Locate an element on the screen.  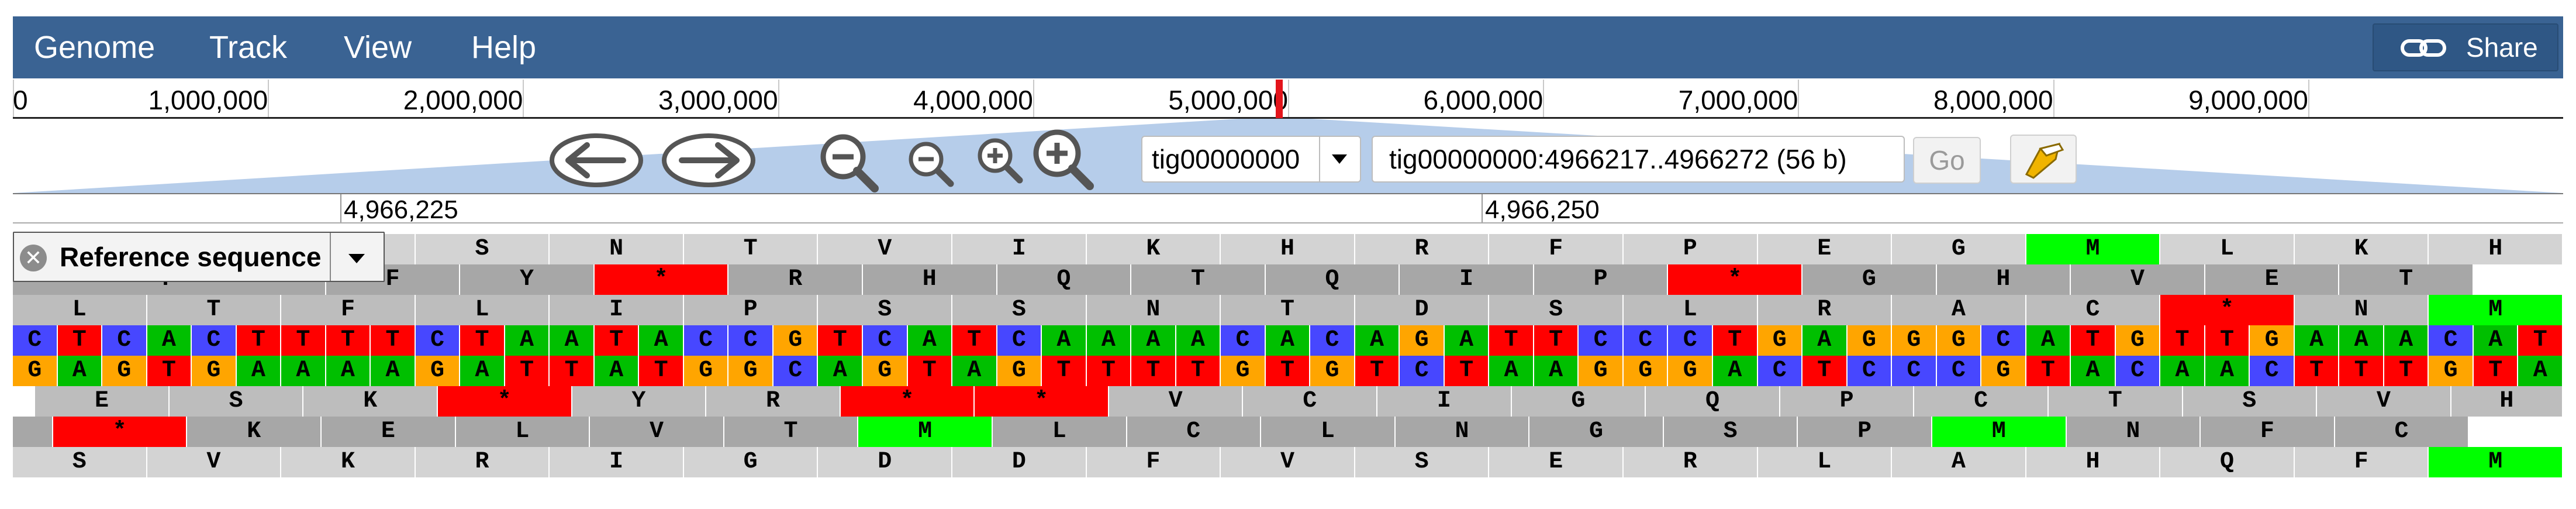
overview-label: 7,000,000 is located at coordinates (1738, 100).